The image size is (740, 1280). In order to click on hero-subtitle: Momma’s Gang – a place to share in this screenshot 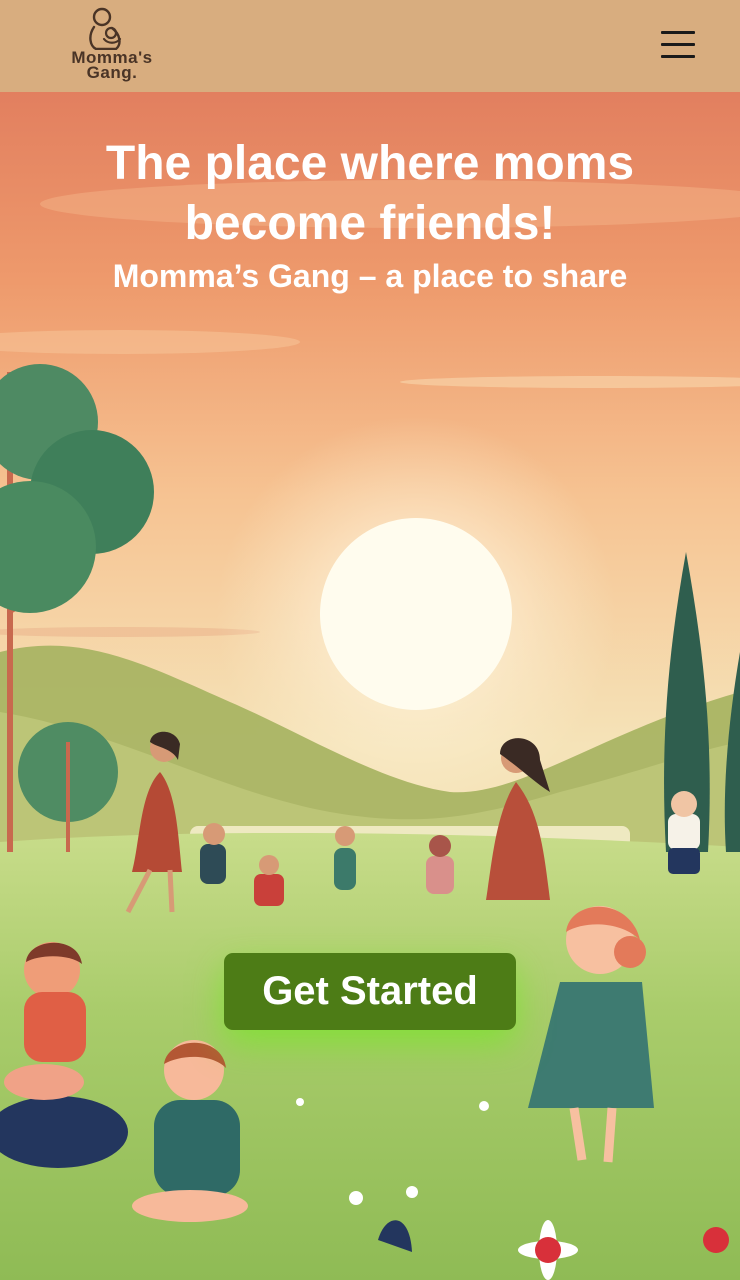, I will do `click(370, 276)`.